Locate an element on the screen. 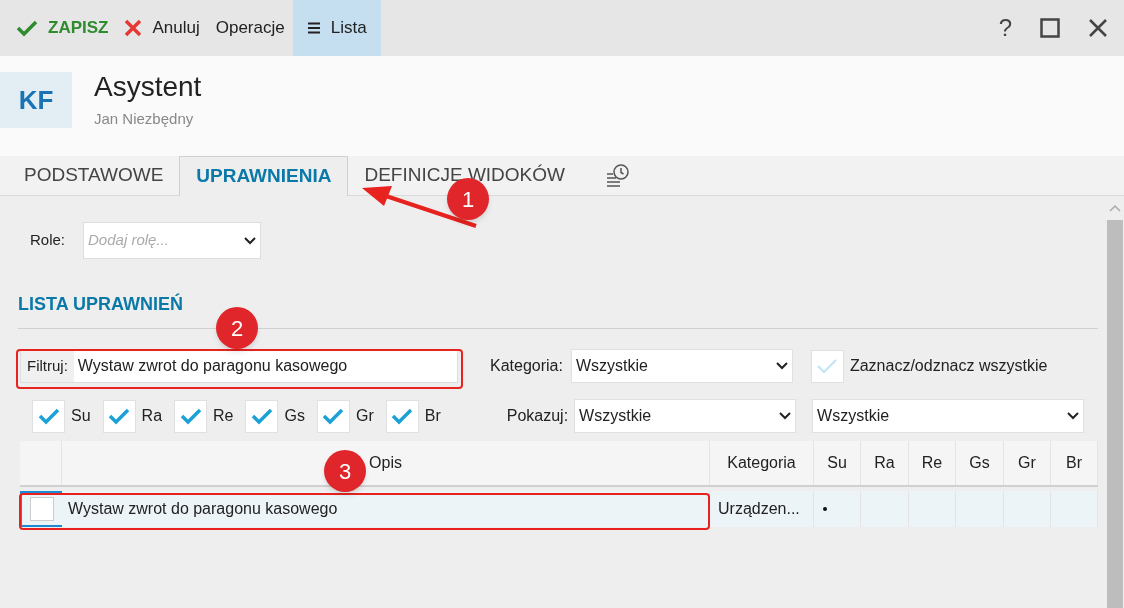 The width and height of the screenshot is (1124, 608). scroll-up-icon is located at coordinates (1115, 208).